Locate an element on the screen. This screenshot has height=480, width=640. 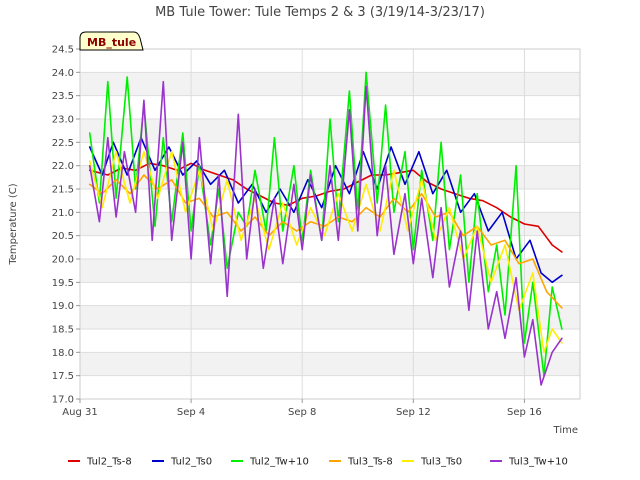
x-axis-ticks: Aug 31 Sep 4 Sep 8 Sep 12 Sep 16 is located at coordinates (302, 408).